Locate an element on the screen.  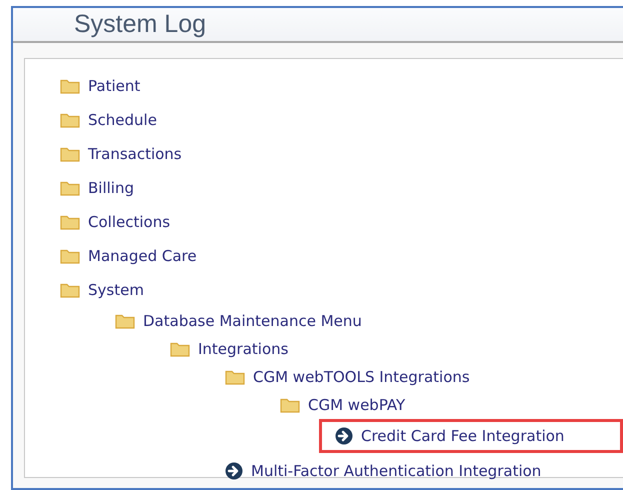
folder-link: Managed Care is located at coordinates (142, 256).